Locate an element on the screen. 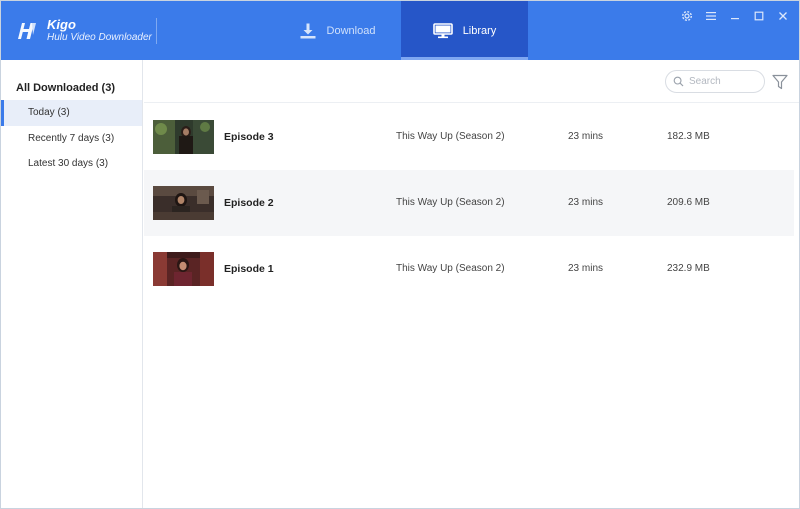 Image resolution: width=800 pixels, height=509 pixels. filter-icon is located at coordinates (780, 82).